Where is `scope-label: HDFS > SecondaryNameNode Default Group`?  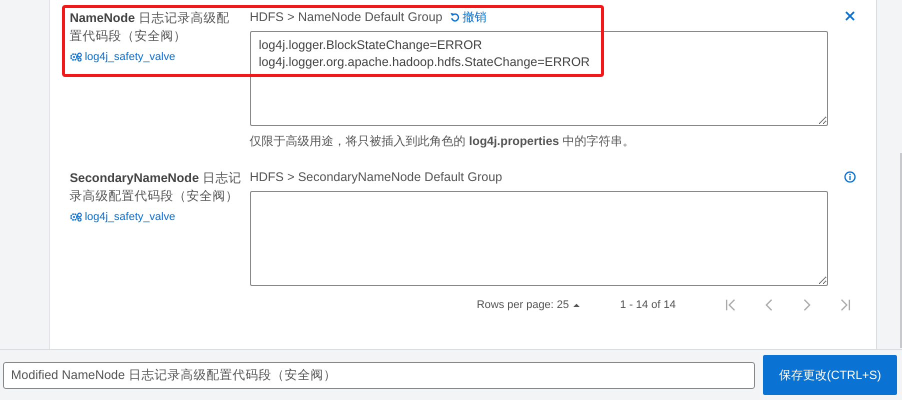
scope-label: HDFS > SecondaryNameNode Default Group is located at coordinates (376, 177).